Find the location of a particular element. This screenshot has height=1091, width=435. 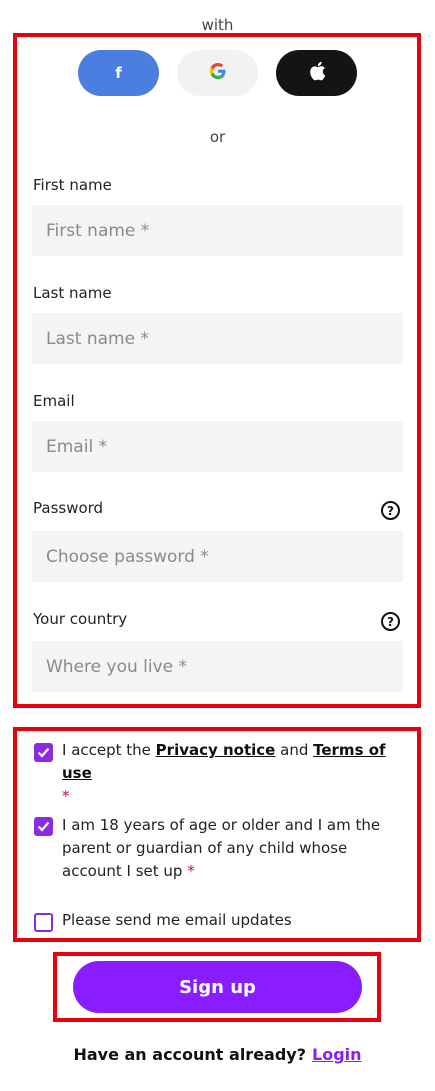

first-name-input is located at coordinates (217, 230).